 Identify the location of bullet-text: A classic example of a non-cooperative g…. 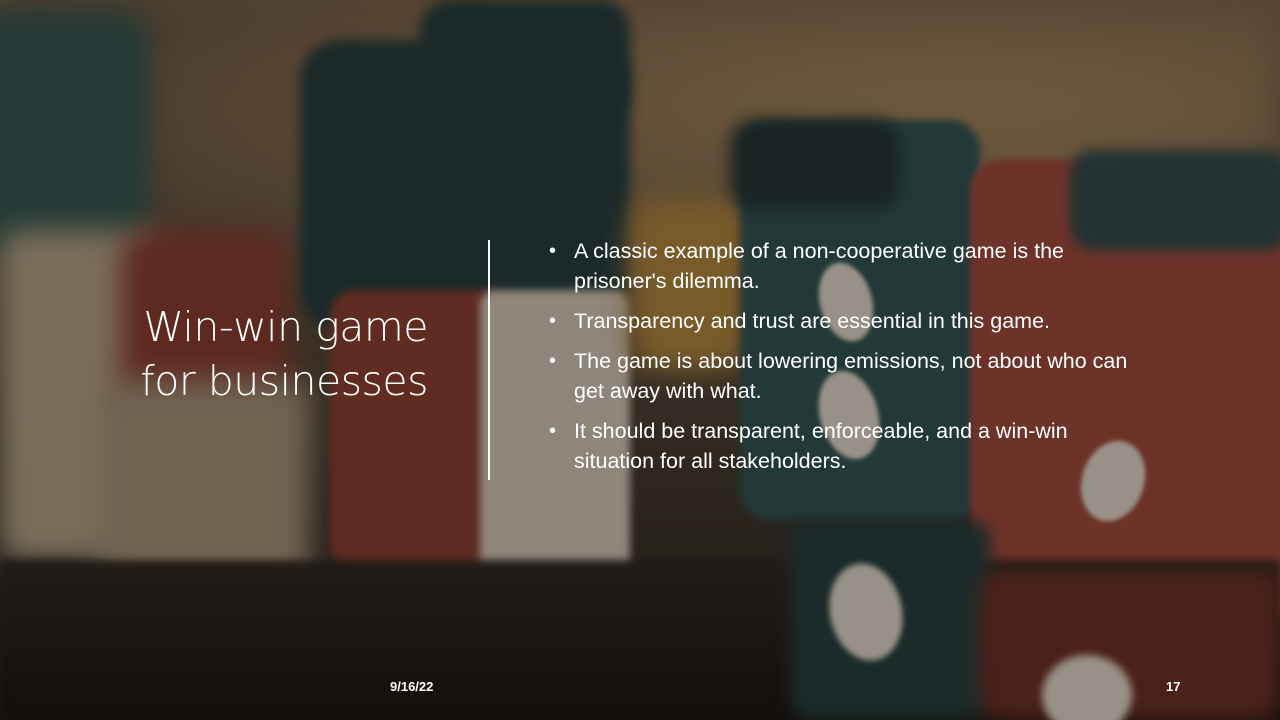
(819, 266).